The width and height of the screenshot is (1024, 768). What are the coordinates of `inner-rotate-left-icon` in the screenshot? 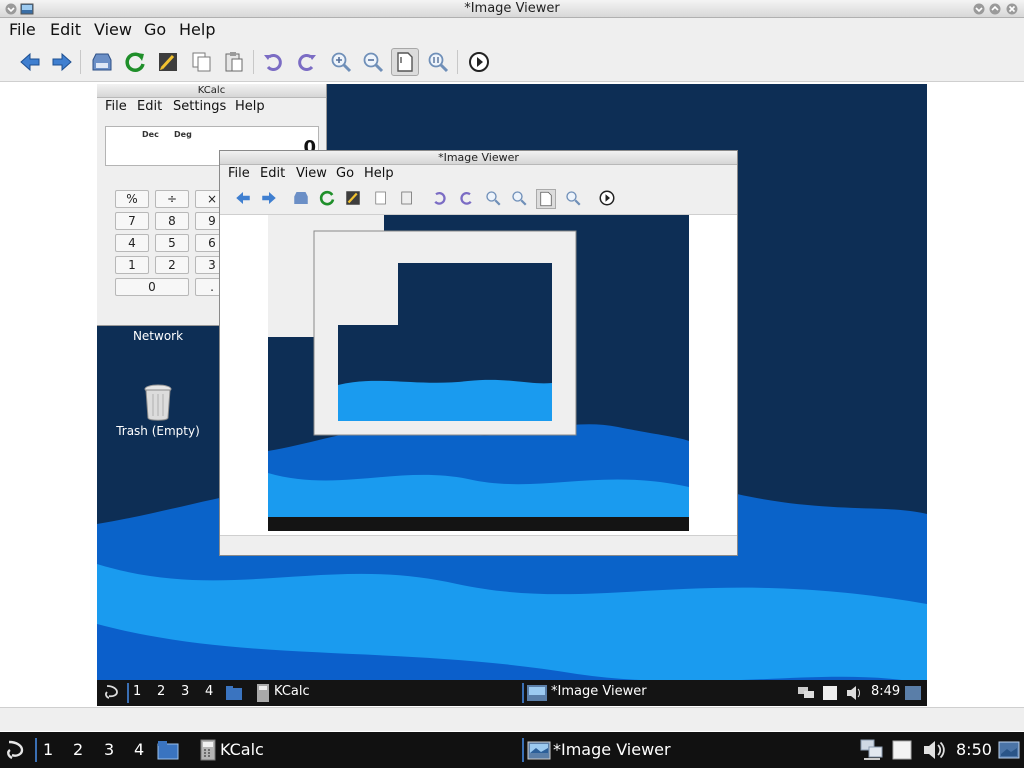 It's located at (440, 199).